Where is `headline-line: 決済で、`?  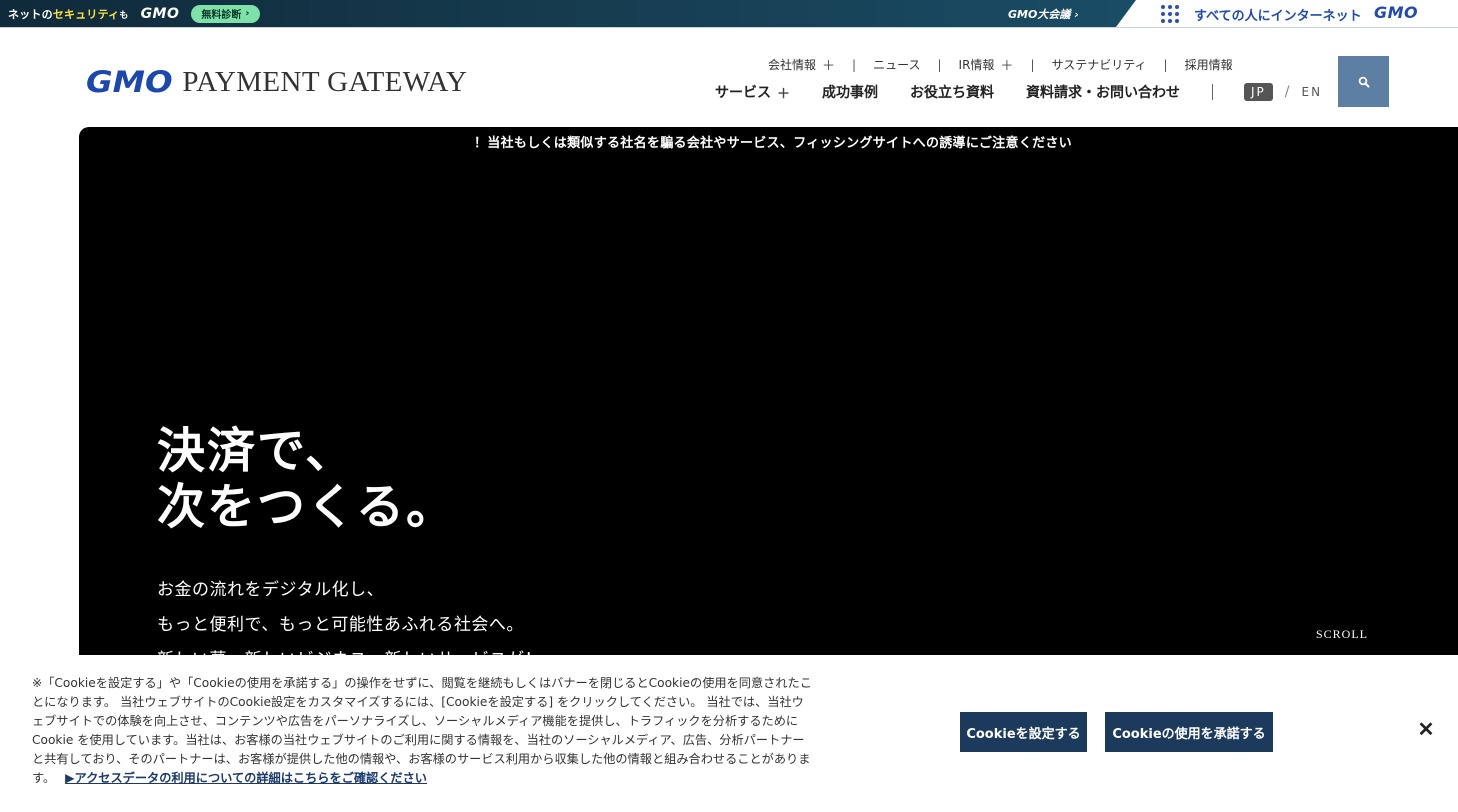
headline-line: 決済で、 is located at coordinates (256, 451).